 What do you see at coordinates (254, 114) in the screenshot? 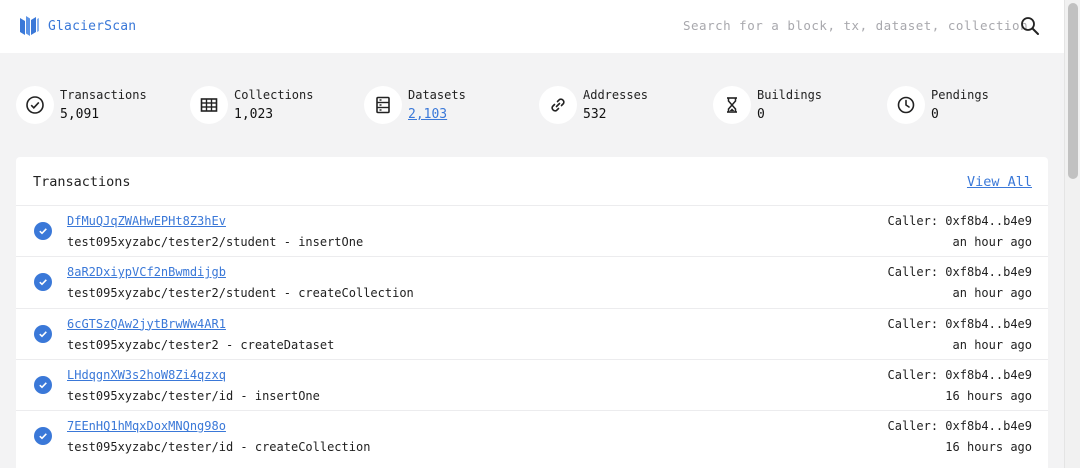
I see `stat-value: 1,023` at bounding box center [254, 114].